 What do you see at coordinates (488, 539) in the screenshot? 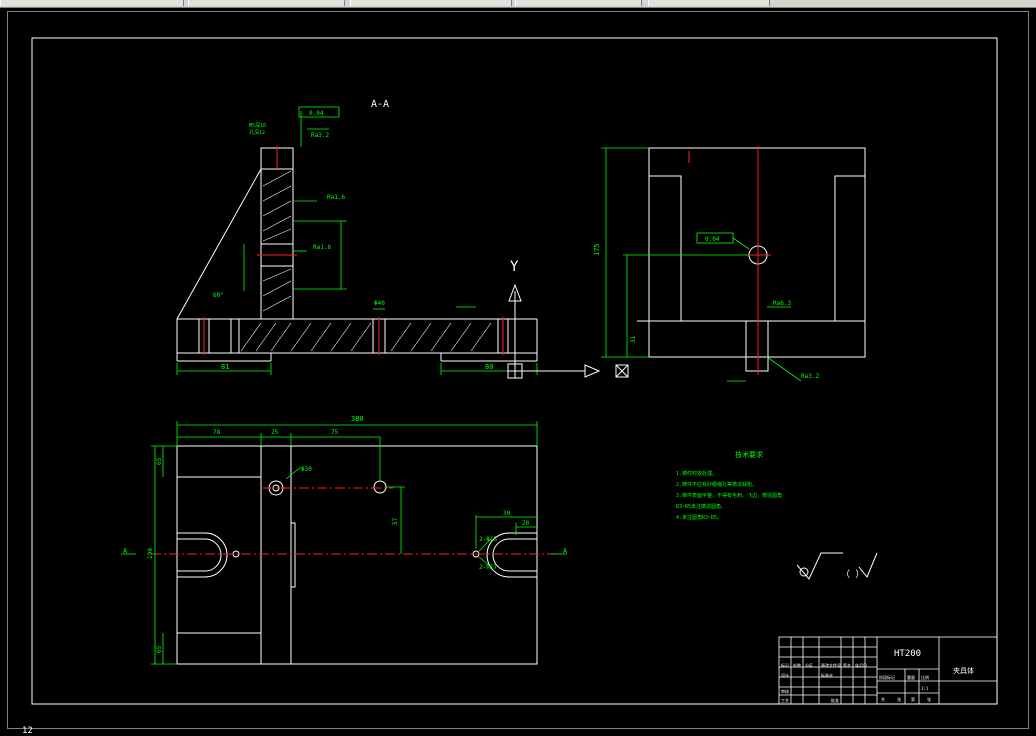
I see `dim-phi15: 2-Φ15` at bounding box center [488, 539].